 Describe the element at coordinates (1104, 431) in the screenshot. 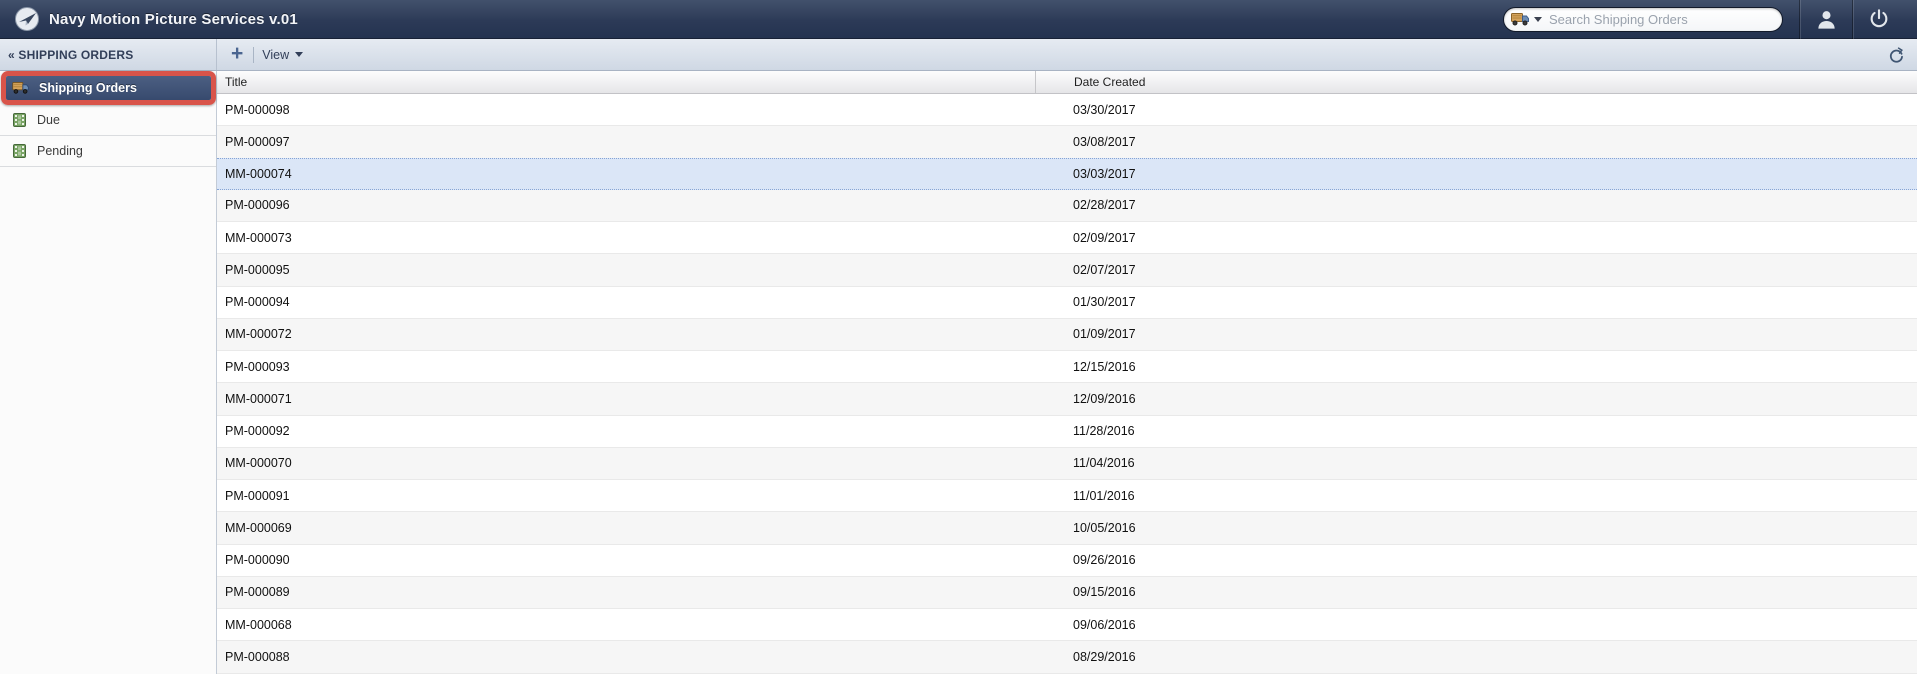

I see `row-date-created: 11/28/2016` at that location.